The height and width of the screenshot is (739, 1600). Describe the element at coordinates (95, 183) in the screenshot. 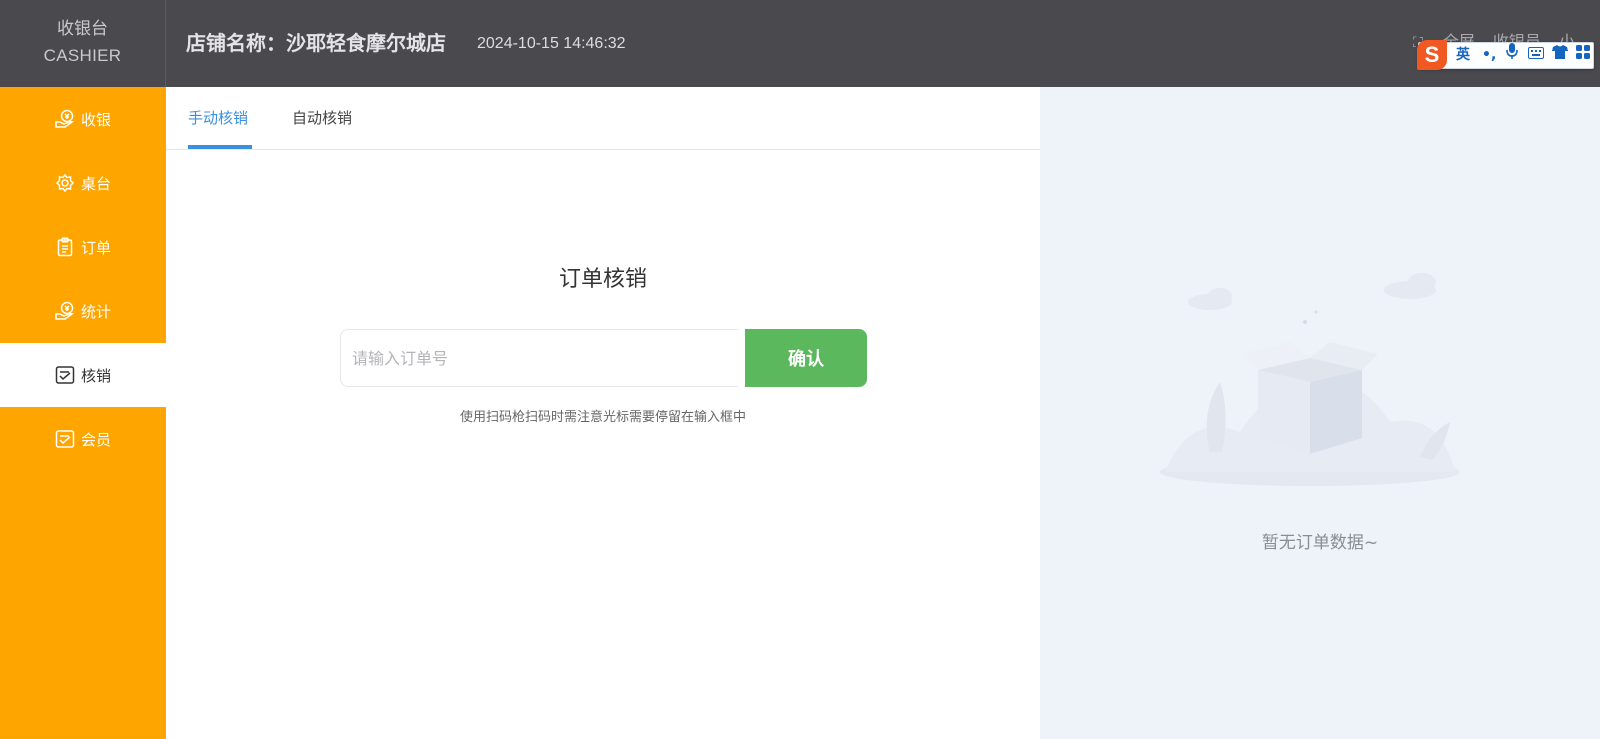

I see `sidebar-item-label: 桌台` at that location.